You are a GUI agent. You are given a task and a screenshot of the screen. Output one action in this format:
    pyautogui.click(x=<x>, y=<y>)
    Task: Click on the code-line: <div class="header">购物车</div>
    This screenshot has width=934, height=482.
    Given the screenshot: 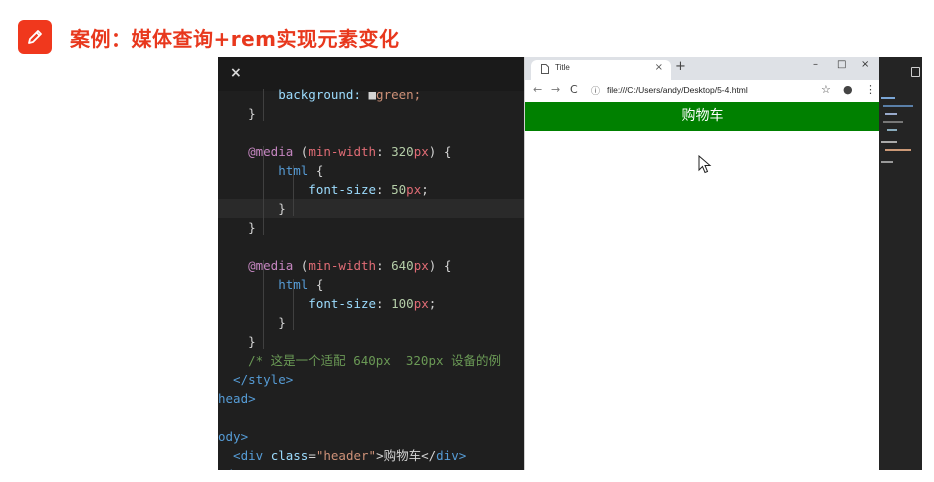 What is the action you would take?
    pyautogui.click(x=371, y=455)
    